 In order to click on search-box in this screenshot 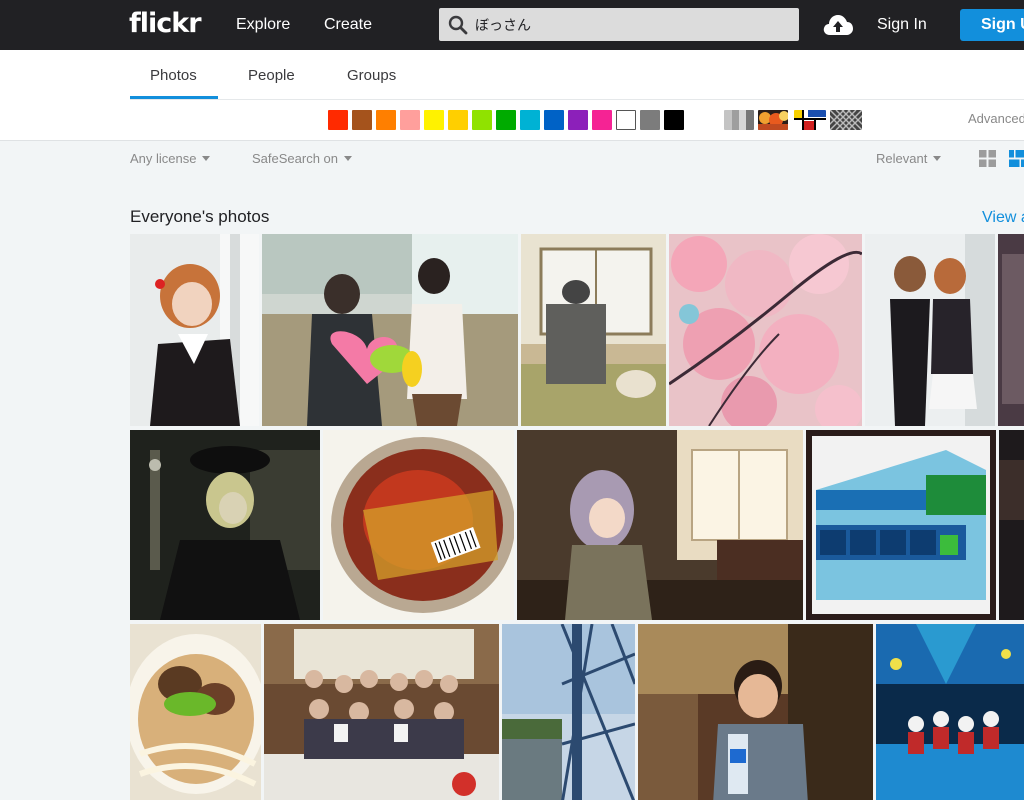, I will do `click(619, 24)`.